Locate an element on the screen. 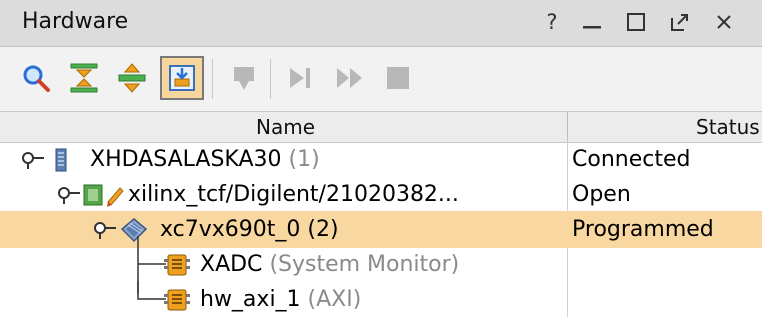 The image size is (762, 333). help-button: ? is located at coordinates (552, 22).